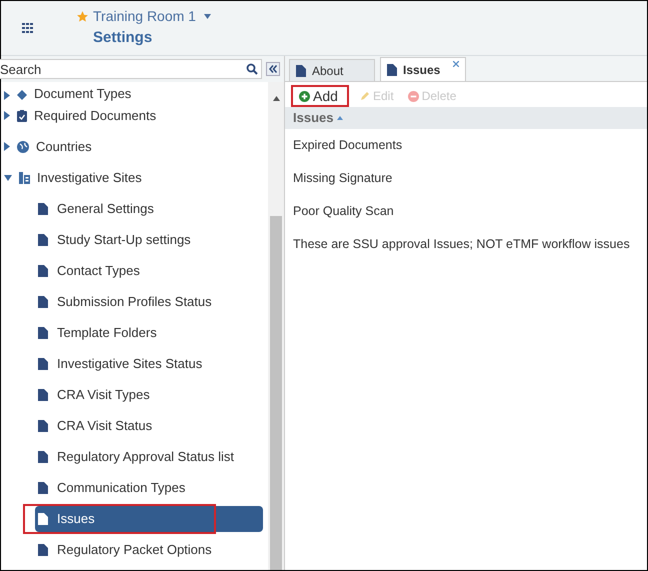 The image size is (648, 571). What do you see at coordinates (149, 395) in the screenshot?
I see `tree-item: CRA Visit Types` at bounding box center [149, 395].